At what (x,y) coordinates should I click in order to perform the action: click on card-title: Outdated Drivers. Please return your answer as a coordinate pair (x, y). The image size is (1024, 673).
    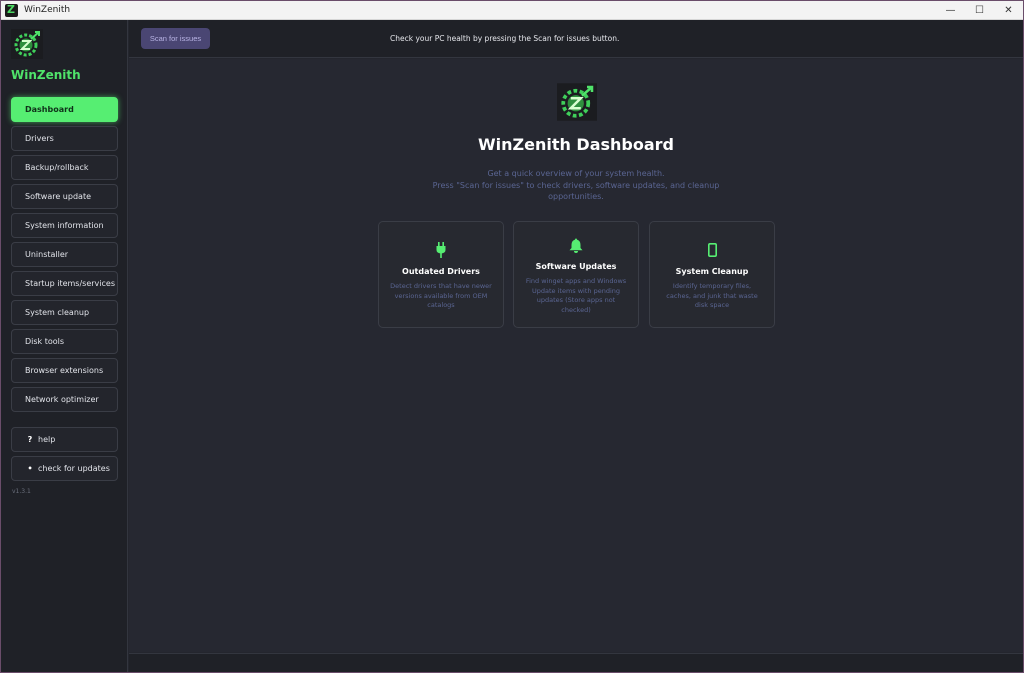
    Looking at the image, I should click on (441, 271).